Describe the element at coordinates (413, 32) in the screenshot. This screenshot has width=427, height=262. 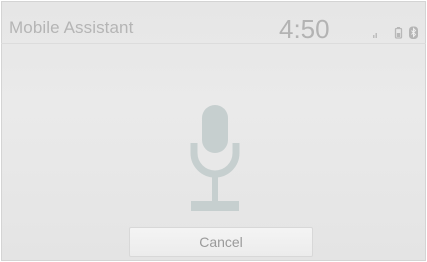
I see `bluetooth-icon` at that location.